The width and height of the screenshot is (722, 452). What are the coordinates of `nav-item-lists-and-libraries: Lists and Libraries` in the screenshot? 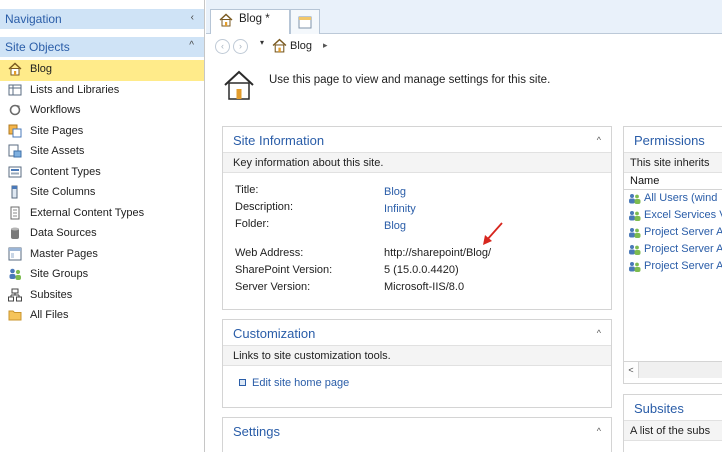 It's located at (102, 91).